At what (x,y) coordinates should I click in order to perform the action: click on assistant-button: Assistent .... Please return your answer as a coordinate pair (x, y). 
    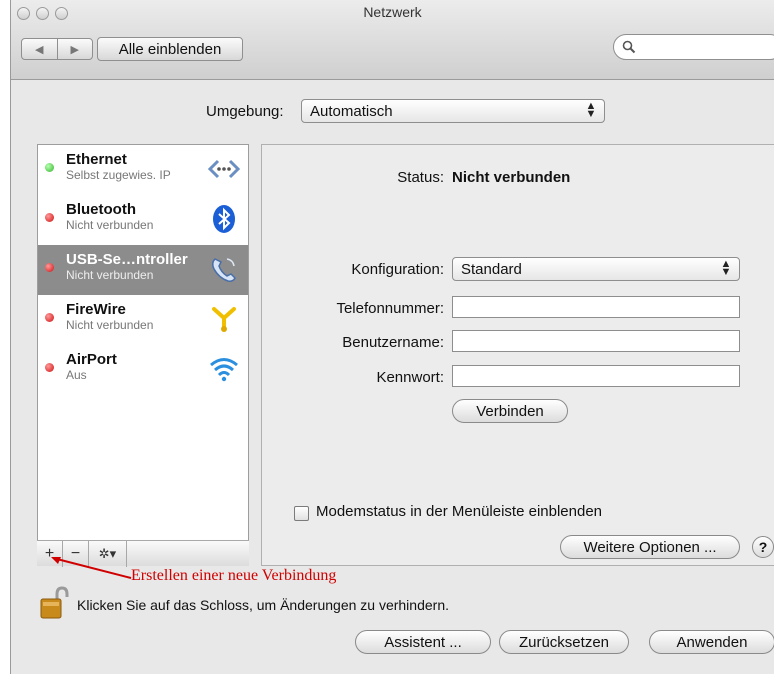
    Looking at the image, I should click on (423, 642).